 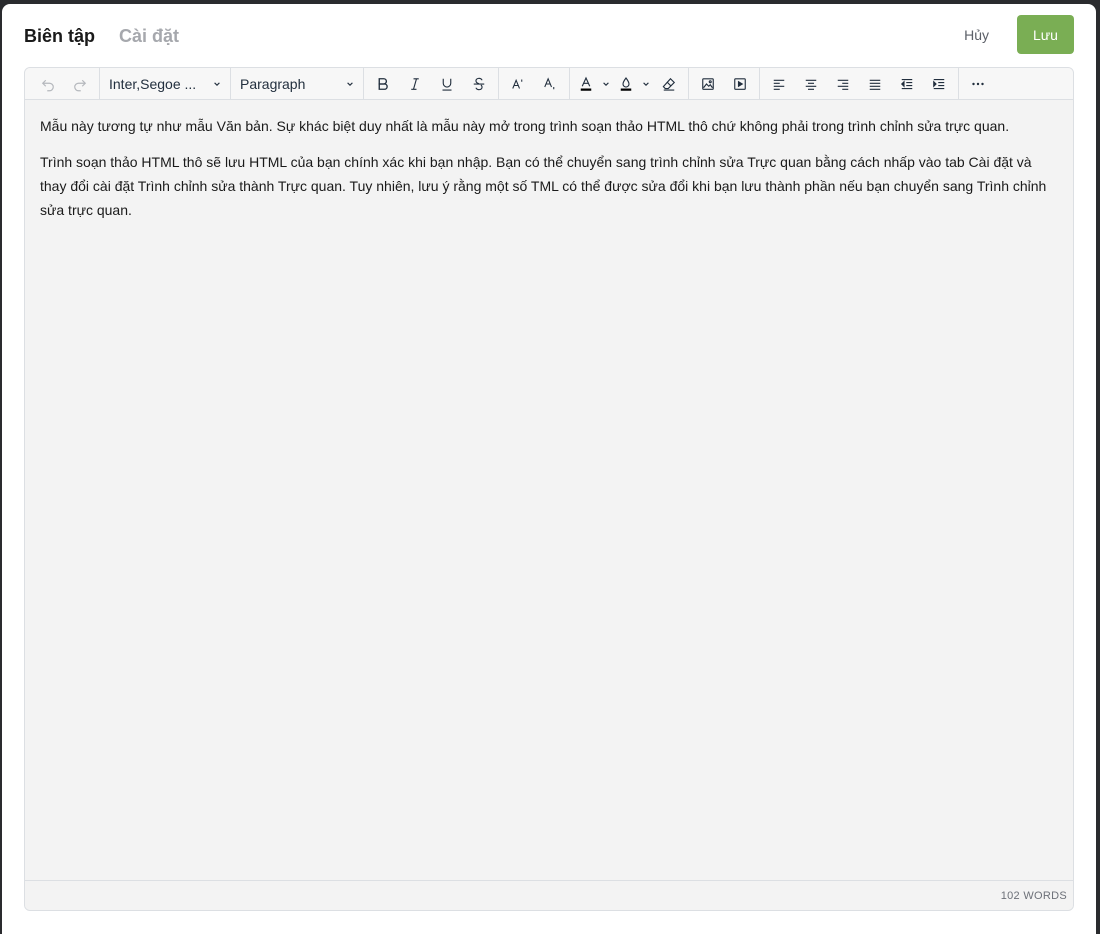 I want to click on editor-toolbar: Inter,Segoe ... Paragraph, so click(x=549, y=84).